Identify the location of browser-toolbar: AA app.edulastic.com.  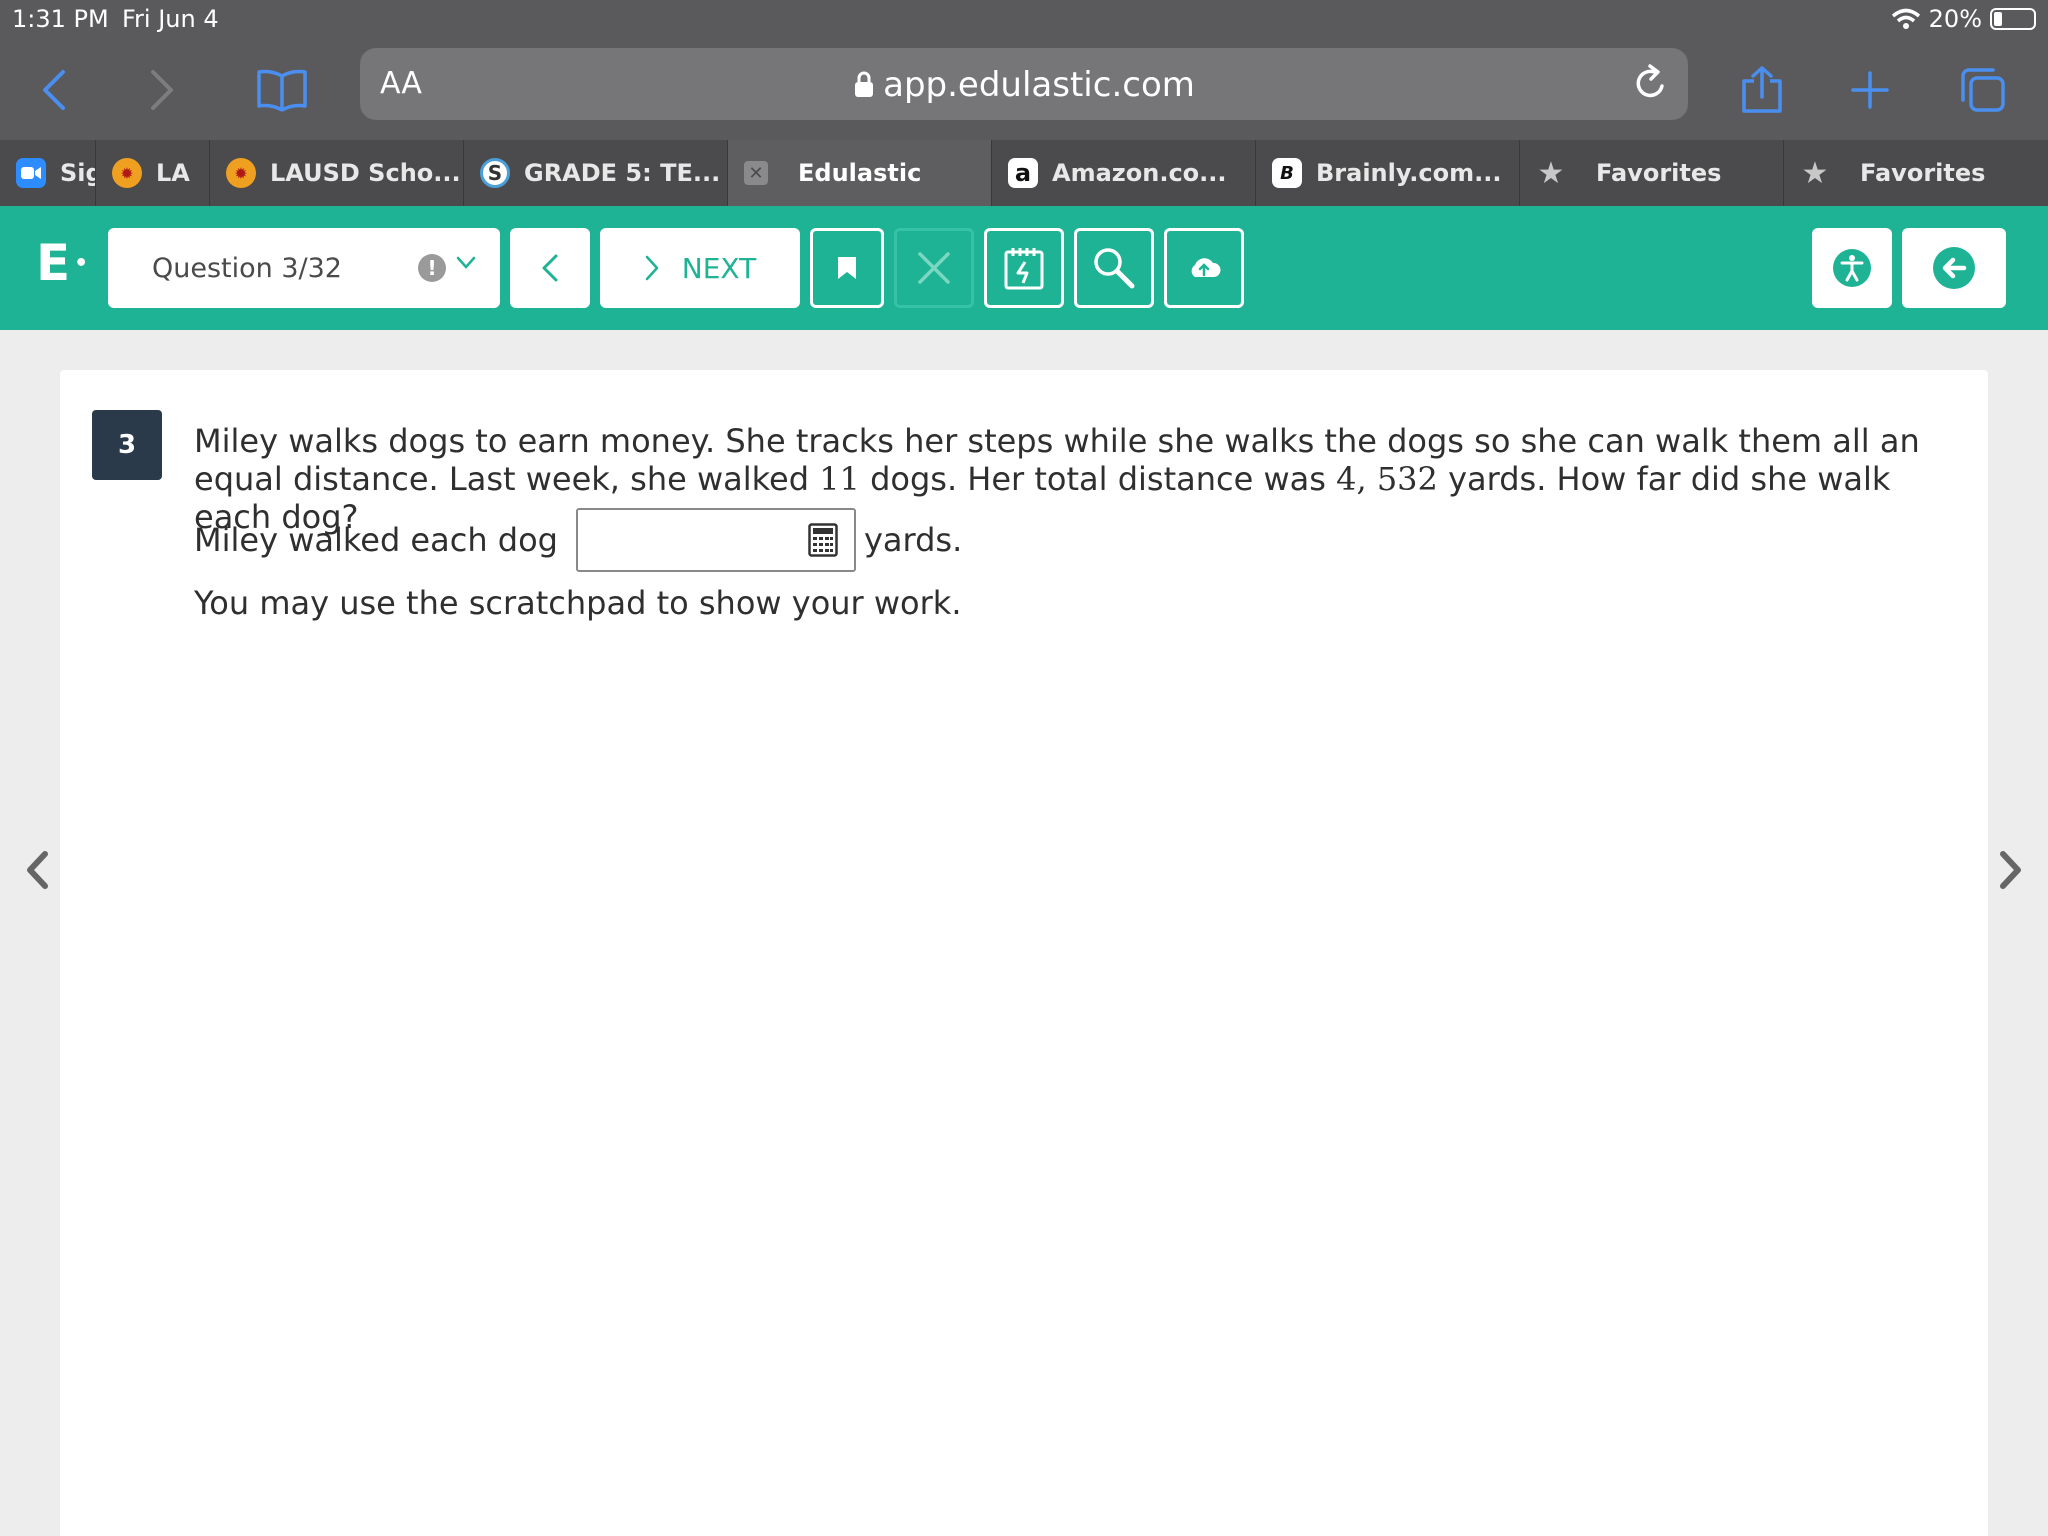
(1024, 90).